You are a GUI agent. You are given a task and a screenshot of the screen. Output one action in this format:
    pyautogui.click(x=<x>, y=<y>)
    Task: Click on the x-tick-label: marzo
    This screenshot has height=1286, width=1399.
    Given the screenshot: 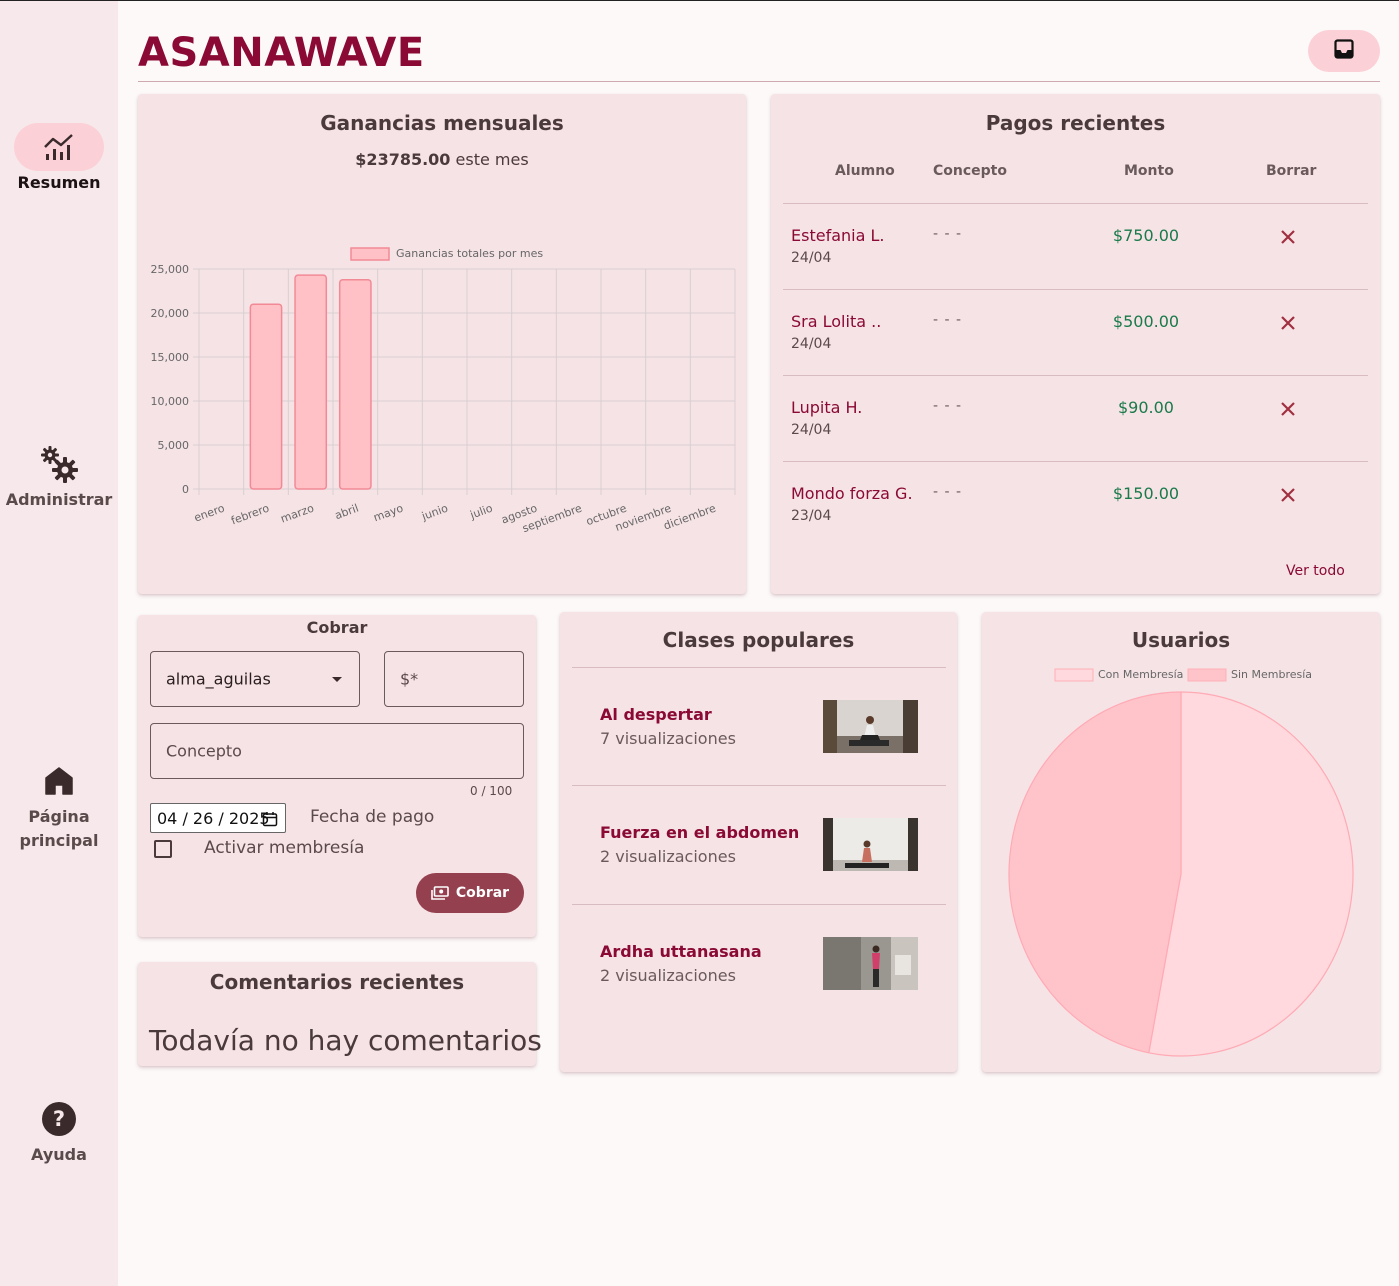 What is the action you would take?
    pyautogui.click(x=297, y=514)
    